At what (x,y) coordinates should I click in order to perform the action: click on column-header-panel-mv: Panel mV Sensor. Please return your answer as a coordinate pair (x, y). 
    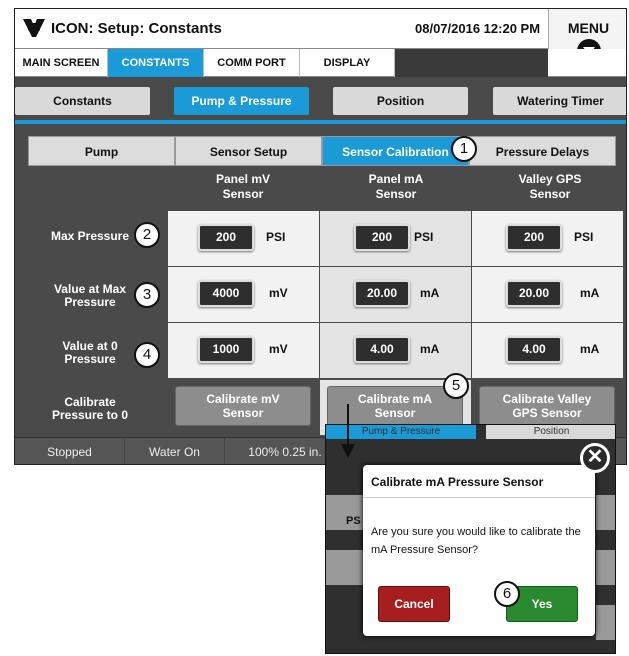
    Looking at the image, I should click on (243, 187).